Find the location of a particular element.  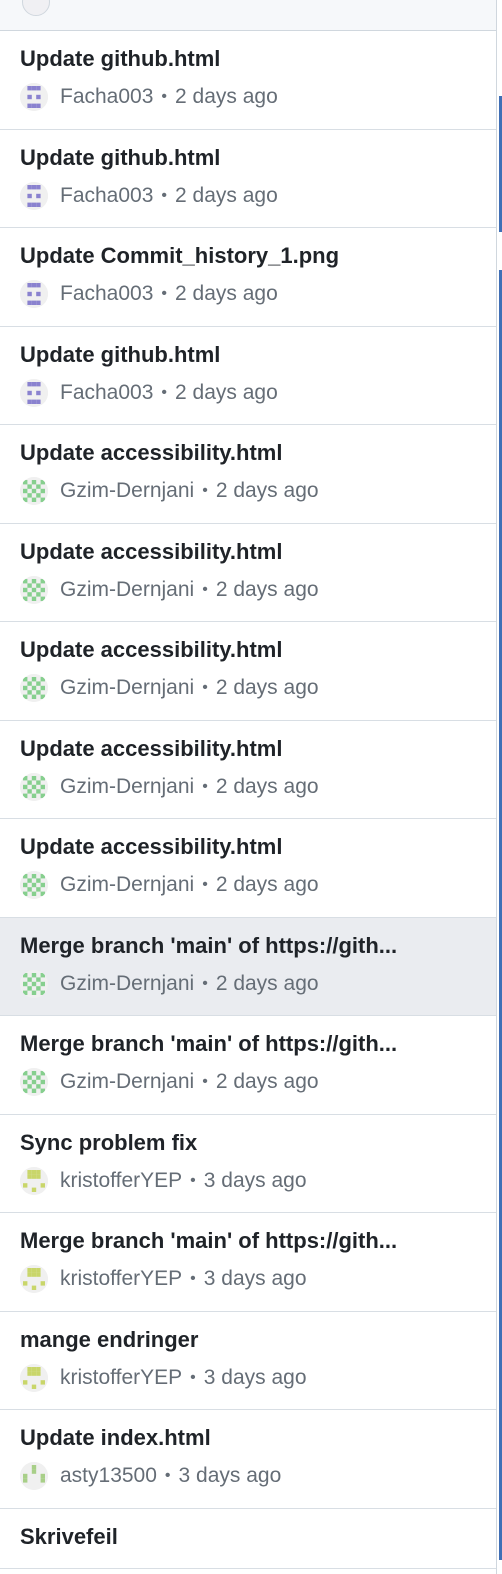

commit-message: Update Commit_history_1.png is located at coordinates (180, 255).